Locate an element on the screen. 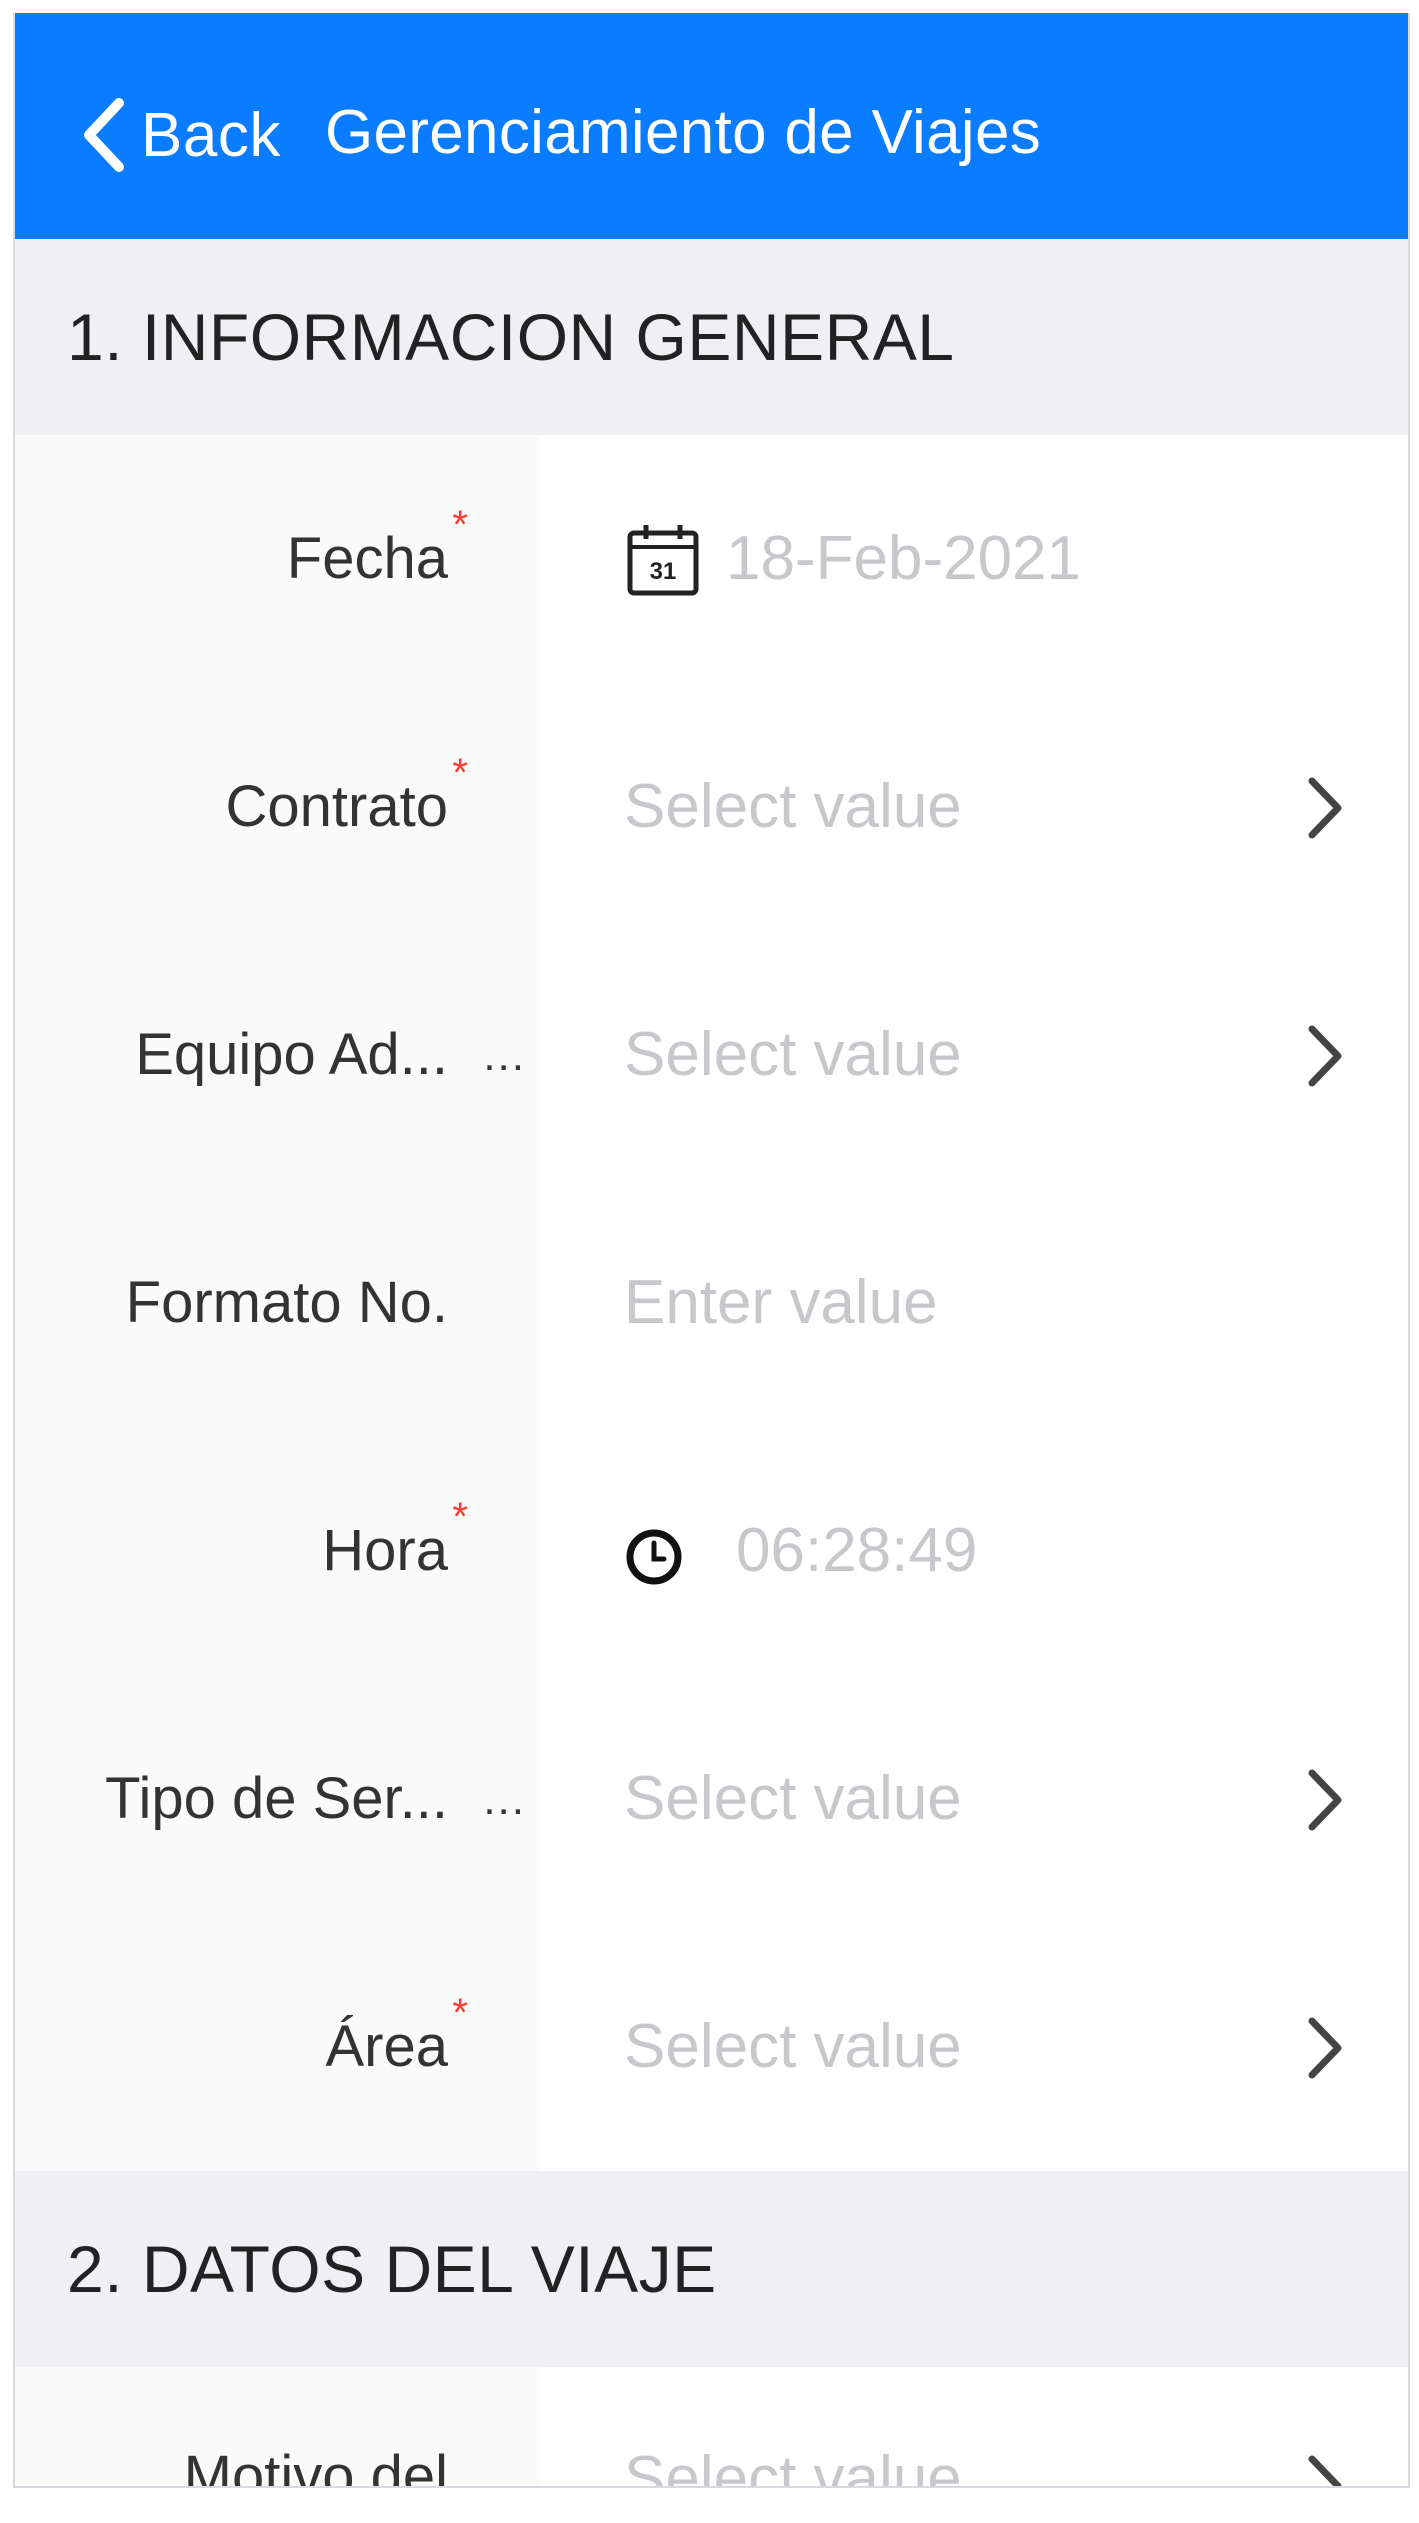 The image size is (1419, 2523). section-header-informacion-general: 1. INFORMACION GENERAL is located at coordinates (711, 337).